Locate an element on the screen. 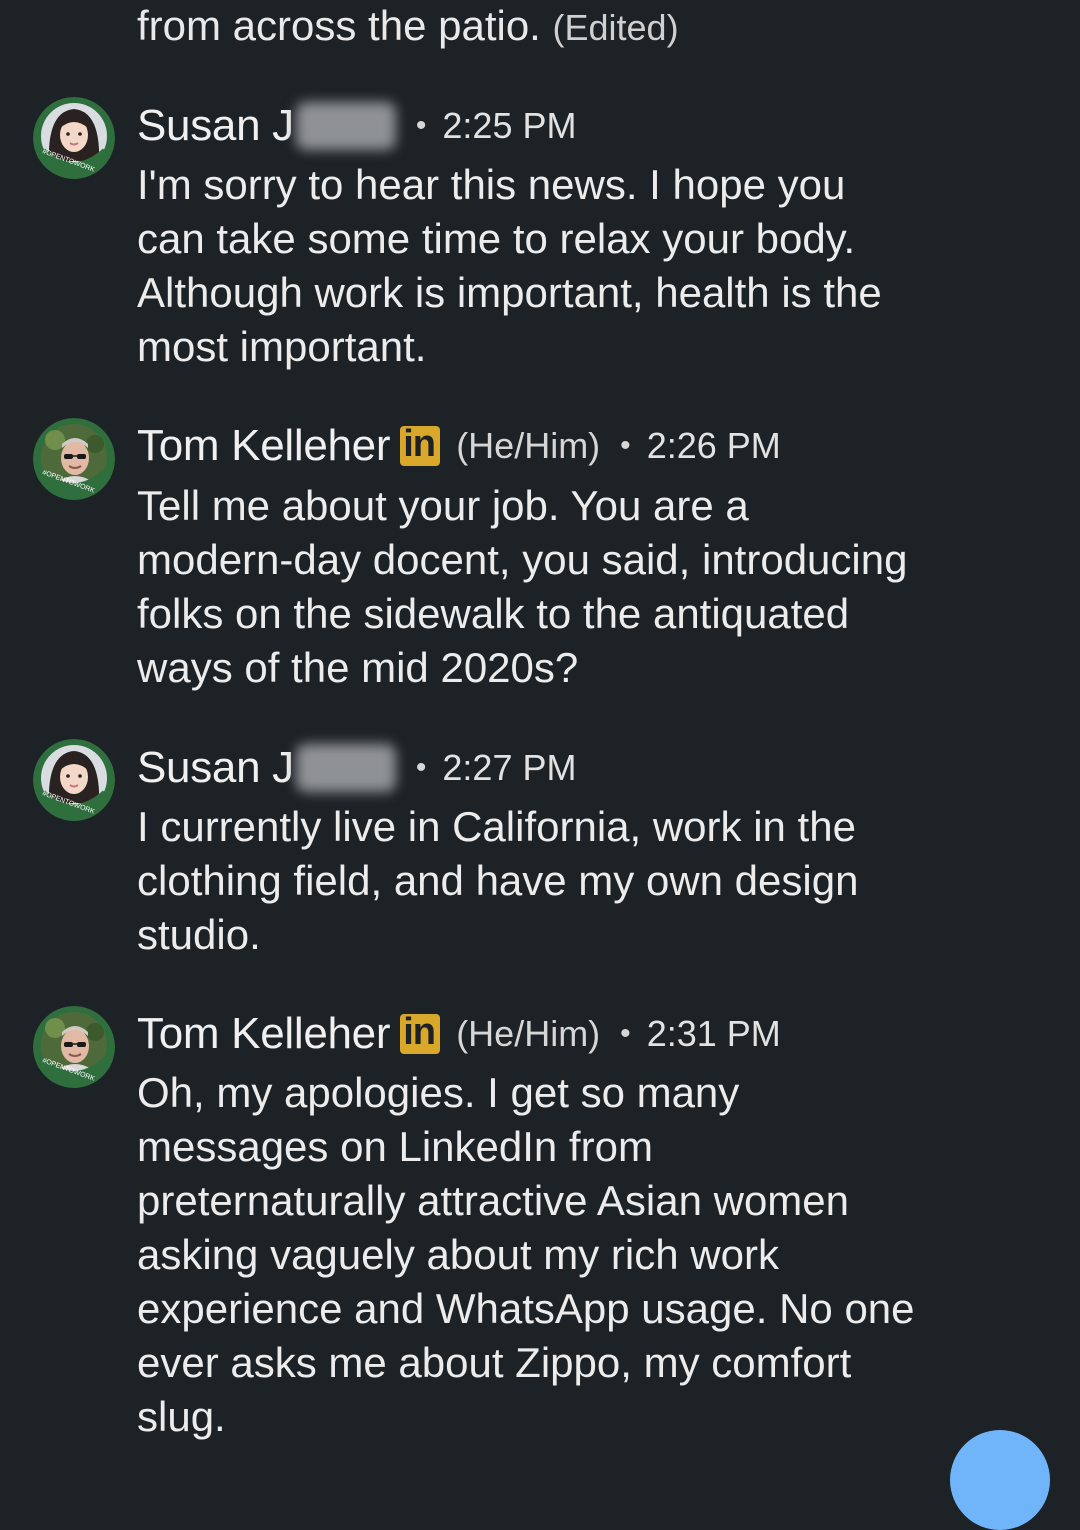  message-line: asking vaguely about my rich work is located at coordinates (458, 1254).